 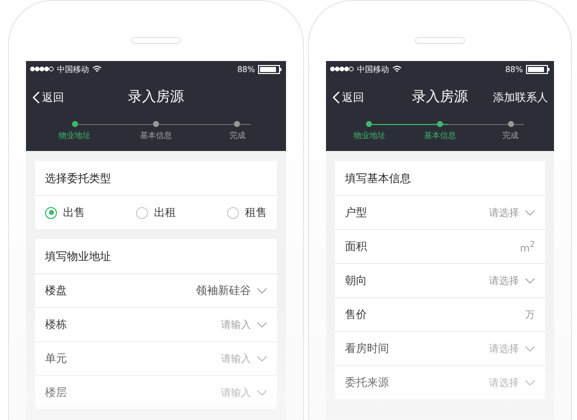 What do you see at coordinates (378, 178) in the screenshot?
I see `section-title: 填写基本信息` at bounding box center [378, 178].